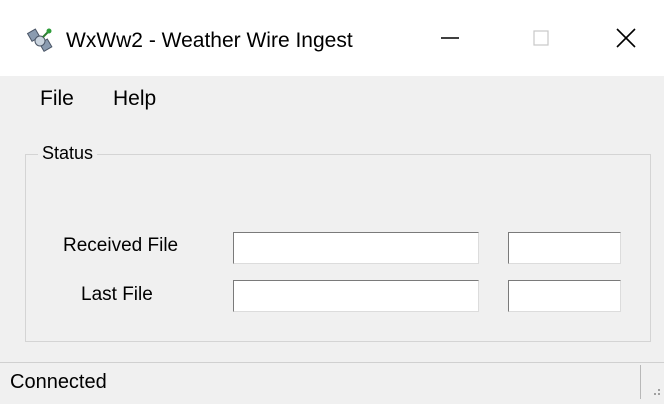  I want to click on status-bar: Connected, so click(332, 380).